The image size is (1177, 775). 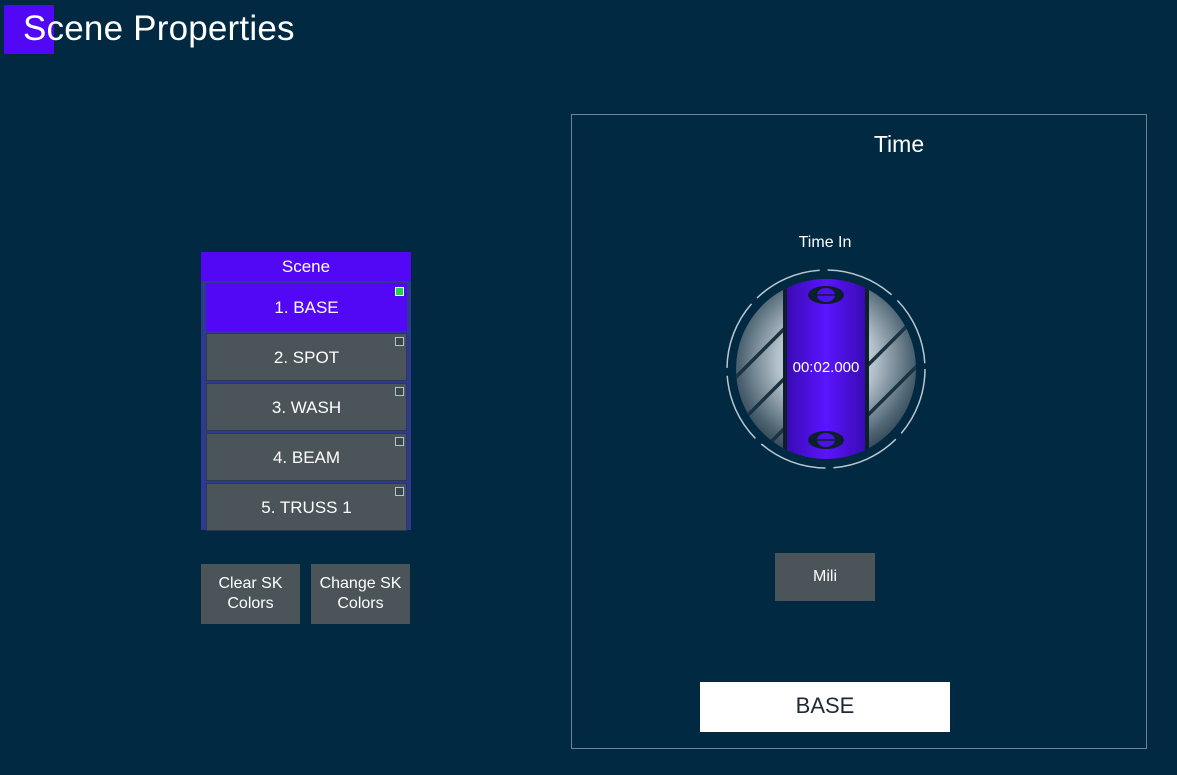 I want to click on scene-item-spot: 2. SPOT, so click(x=306, y=357).